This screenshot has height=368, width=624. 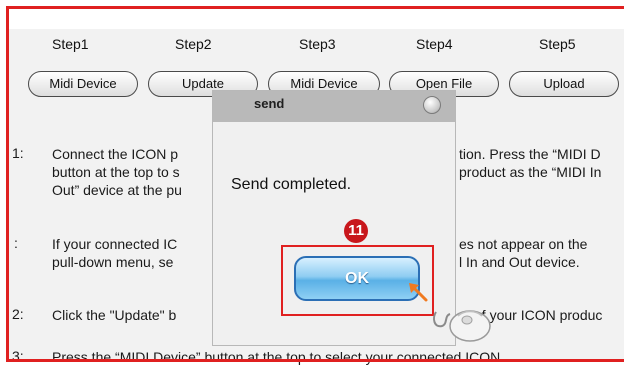 What do you see at coordinates (193, 44) in the screenshot?
I see `step-2-label: Step2` at bounding box center [193, 44].